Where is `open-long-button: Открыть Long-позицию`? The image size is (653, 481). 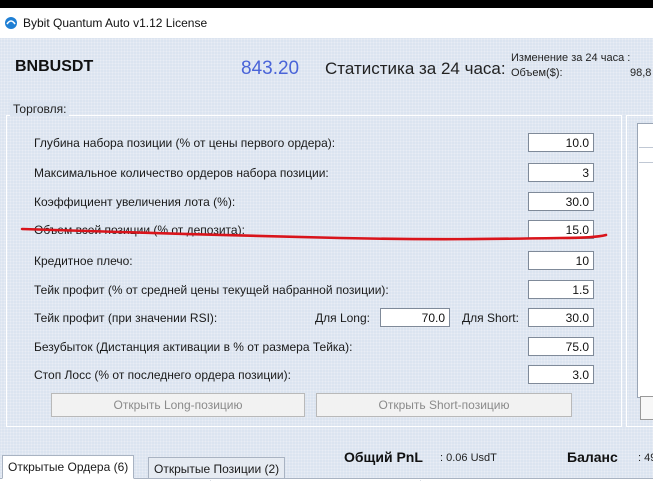 open-long-button: Открыть Long-позицию is located at coordinates (178, 405).